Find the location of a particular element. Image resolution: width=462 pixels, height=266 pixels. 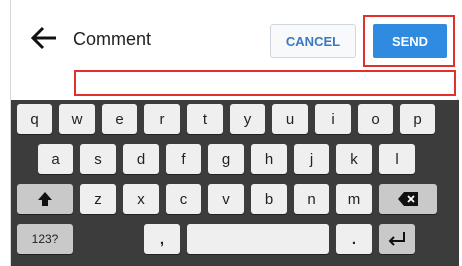

key-s: s is located at coordinates (98, 159).